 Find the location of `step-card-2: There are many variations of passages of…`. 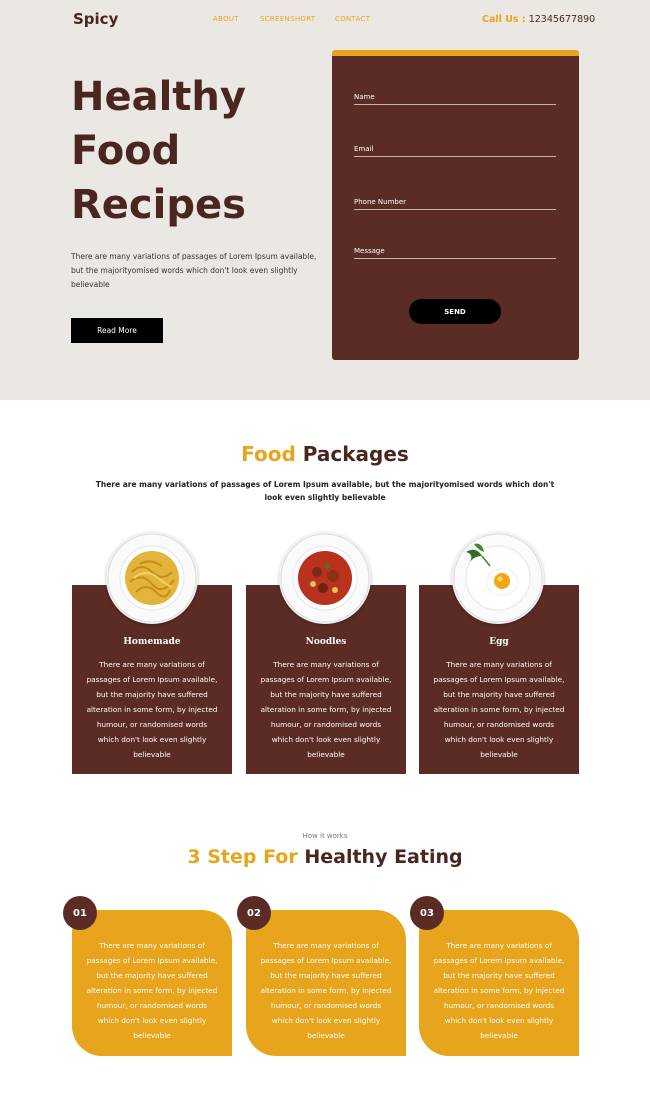

step-card-2: There are many variations of passages of… is located at coordinates (326, 983).